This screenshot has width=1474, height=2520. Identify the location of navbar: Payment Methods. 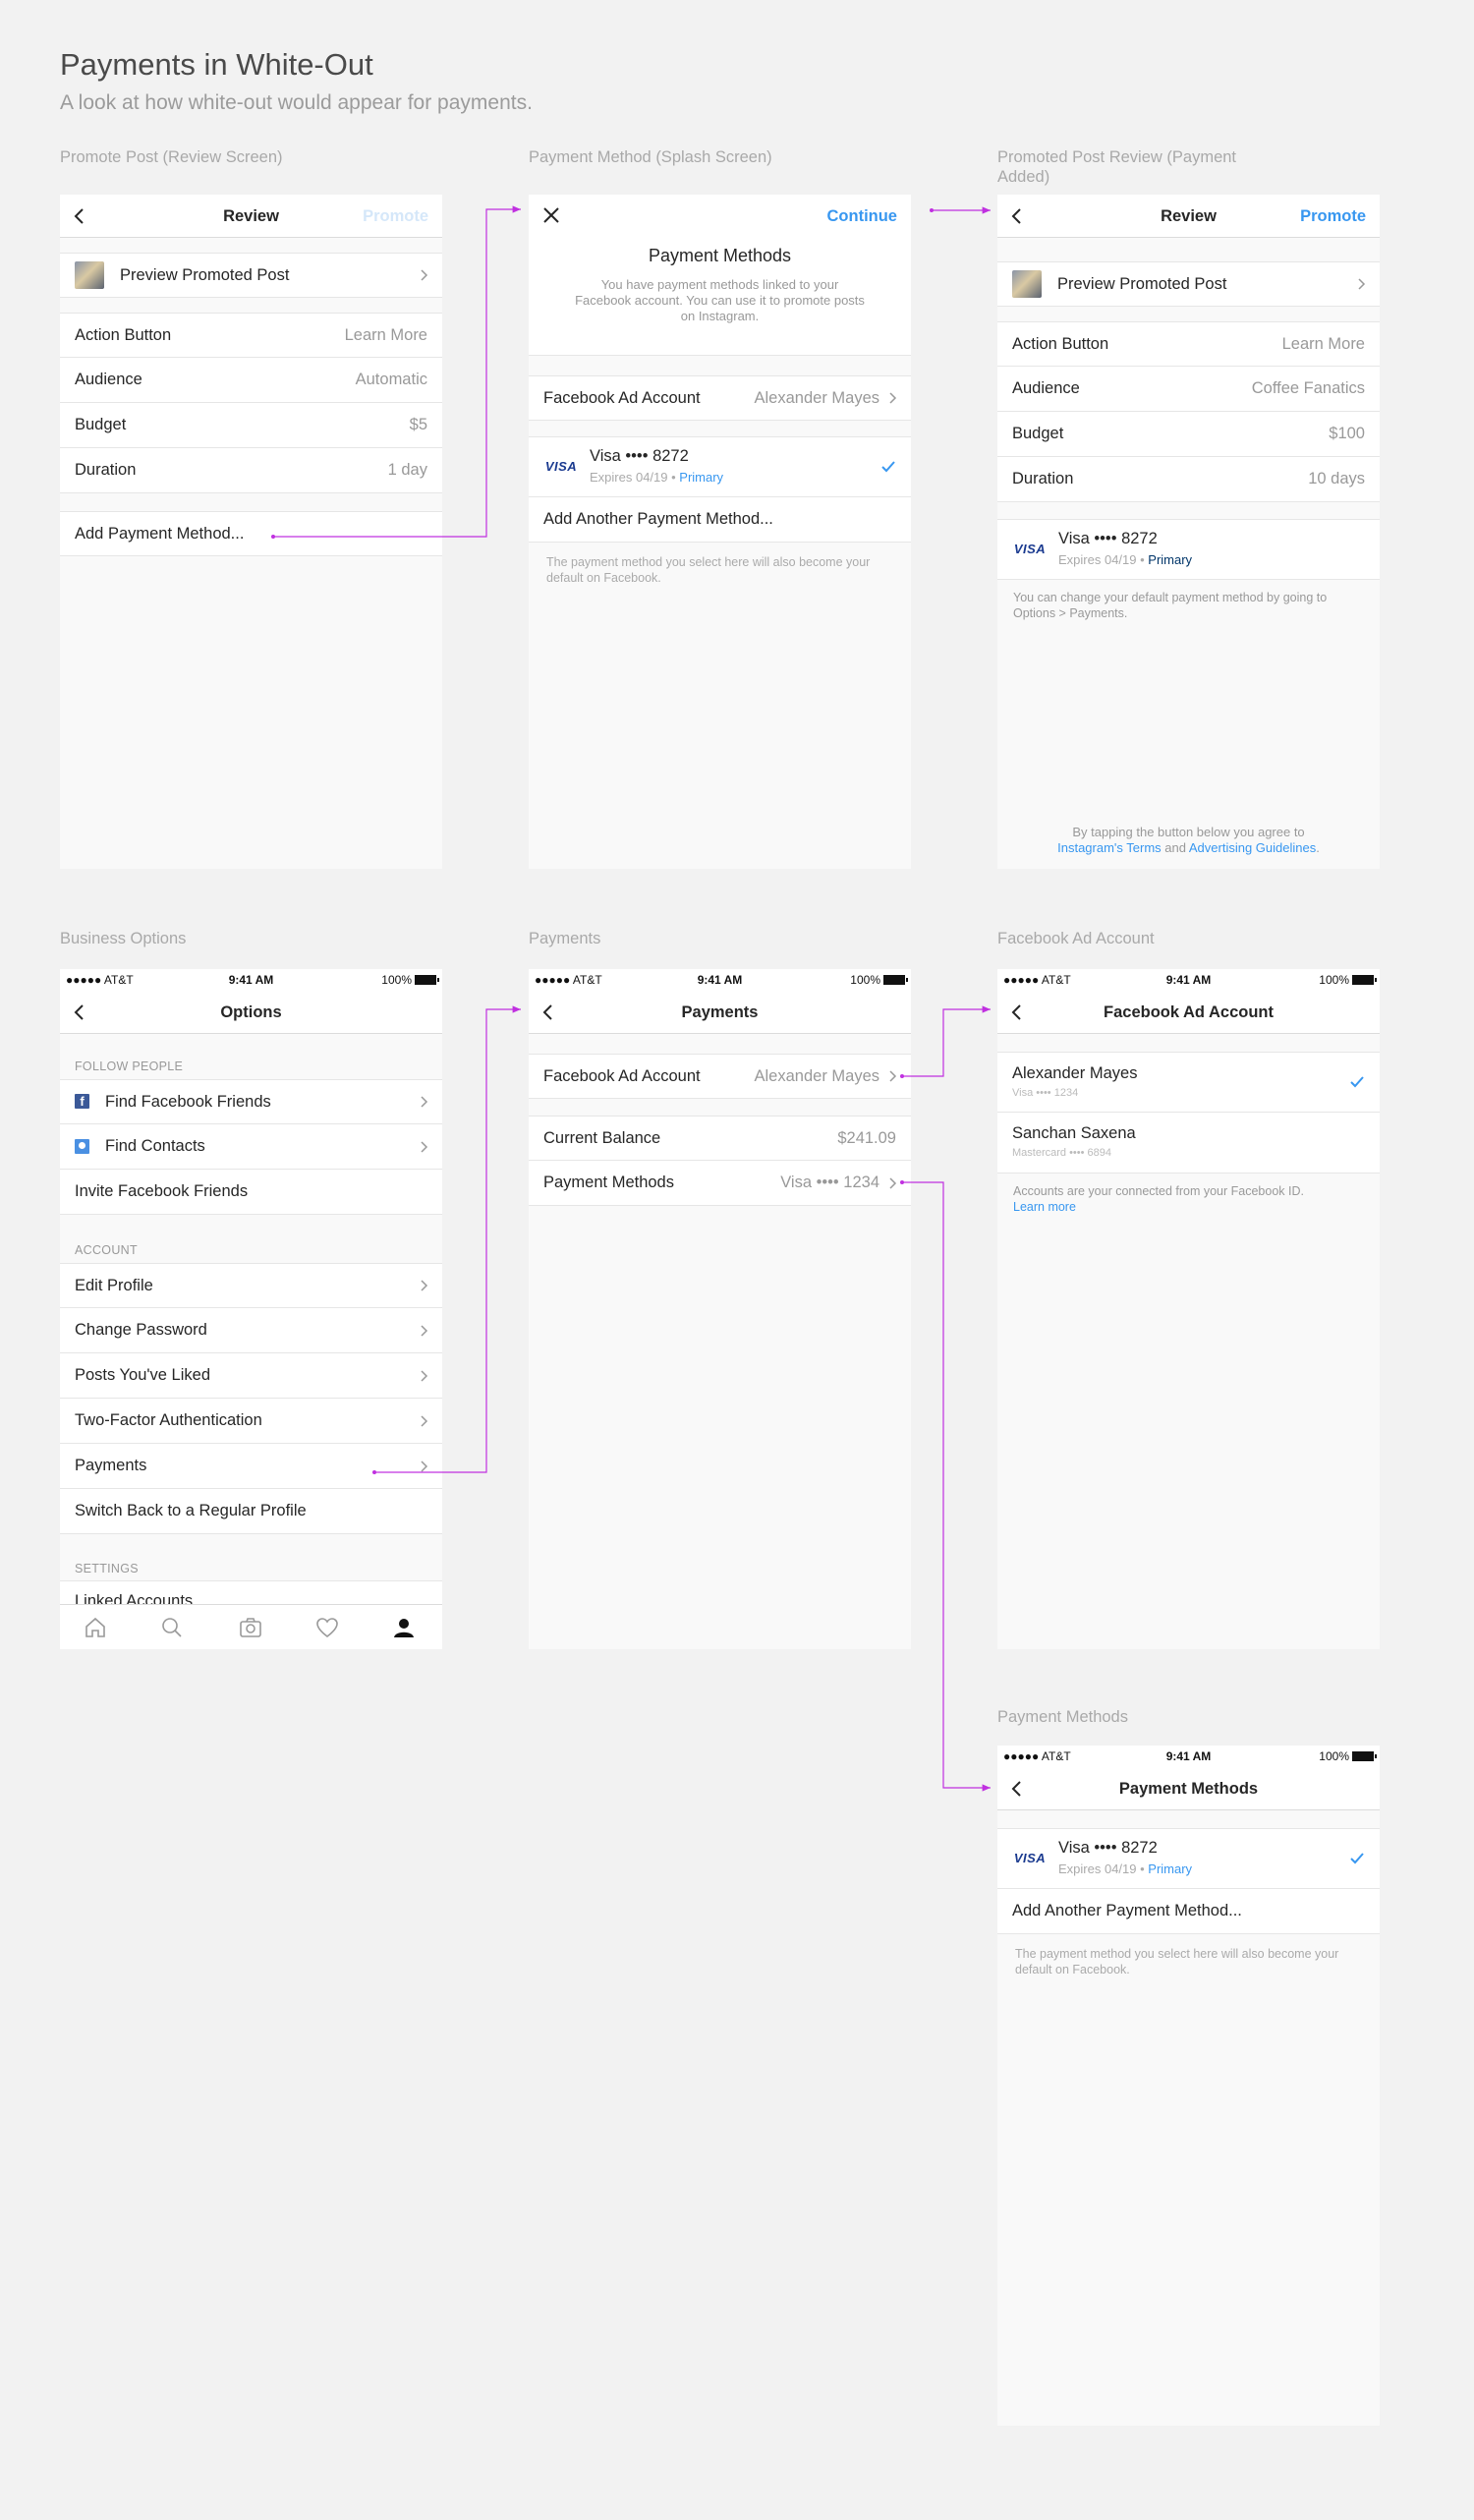
(1188, 1788).